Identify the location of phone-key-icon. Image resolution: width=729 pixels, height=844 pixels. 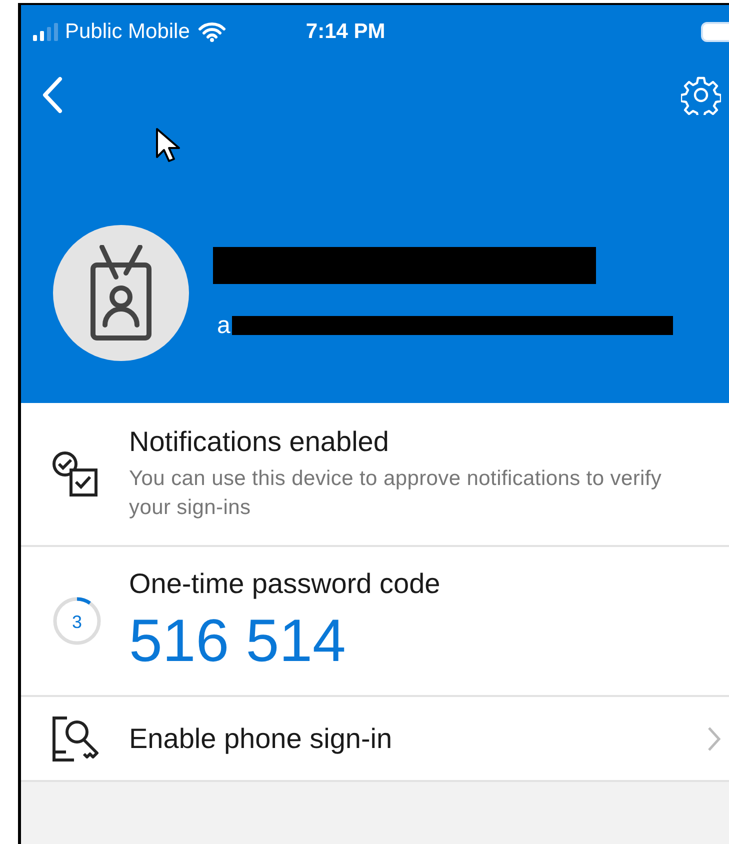
(76, 739).